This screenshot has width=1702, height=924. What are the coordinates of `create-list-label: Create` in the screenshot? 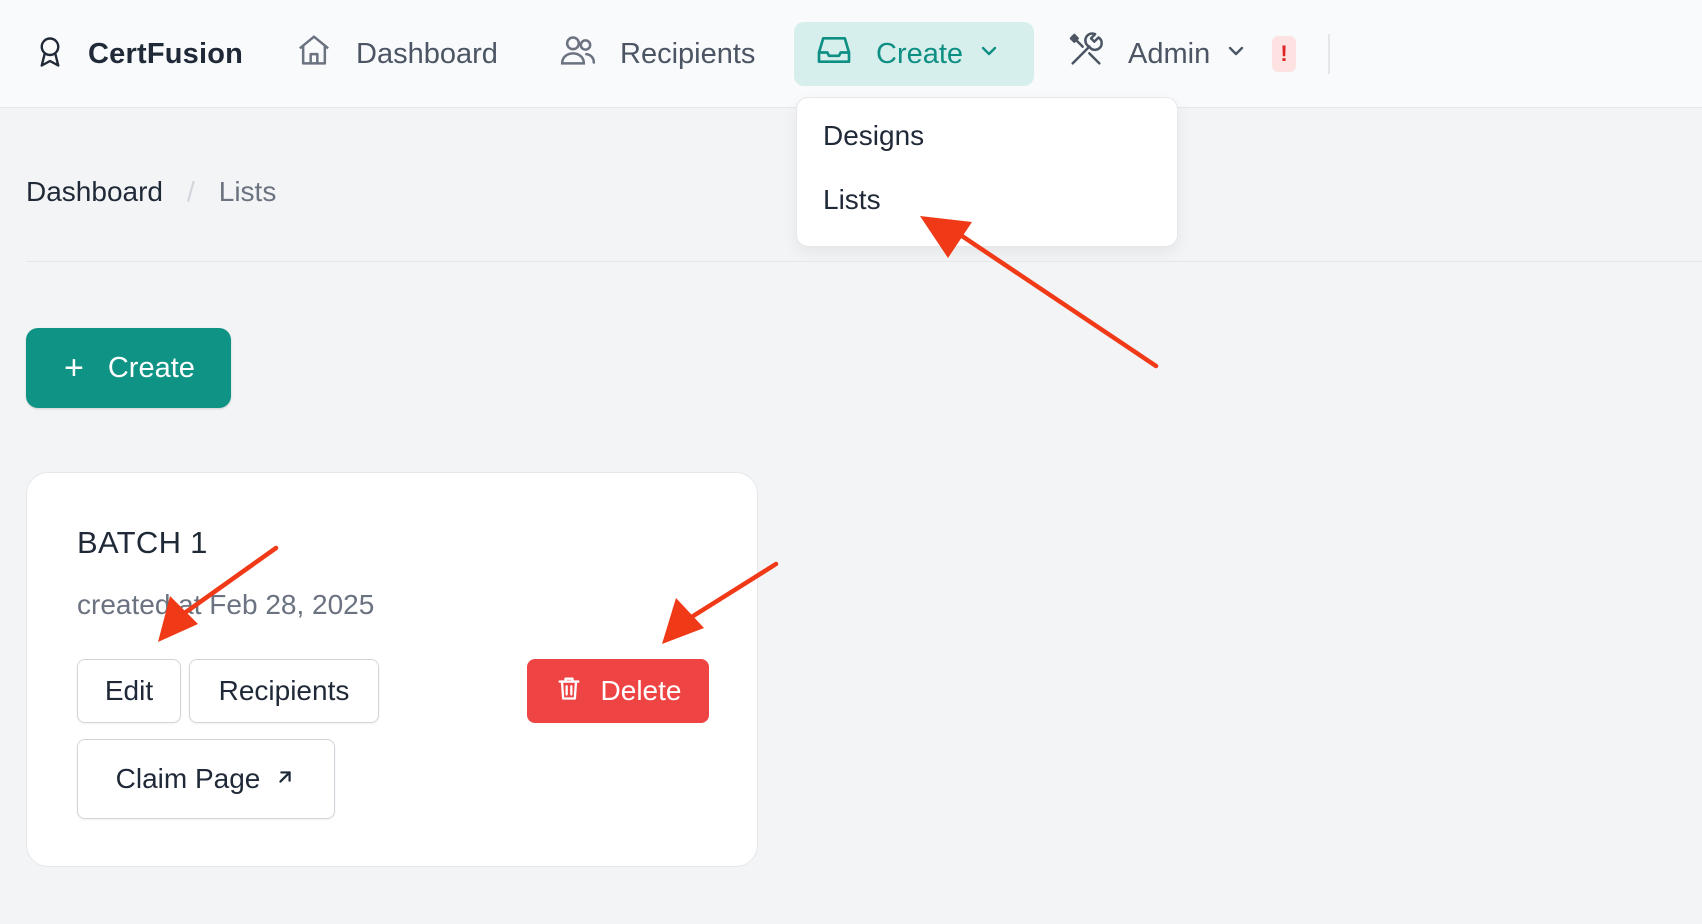 It's located at (151, 367).